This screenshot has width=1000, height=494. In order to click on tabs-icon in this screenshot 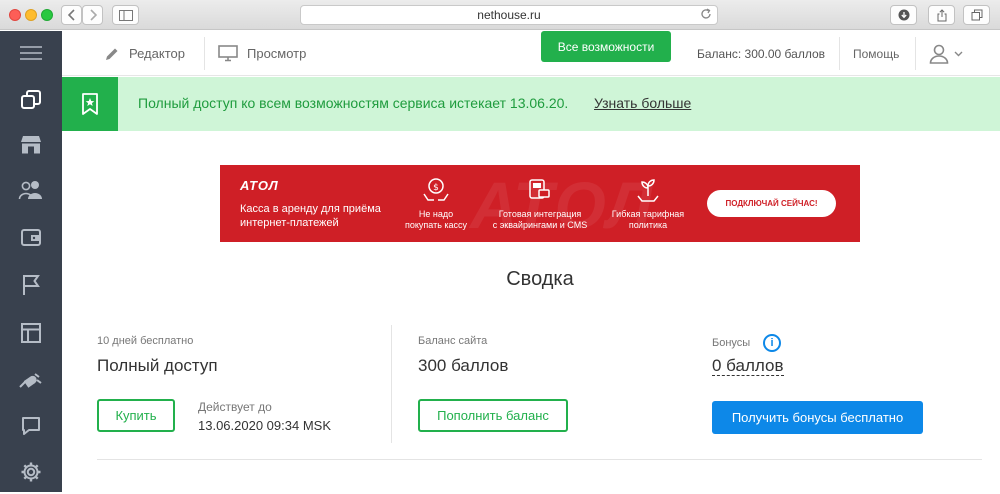, I will do `click(976, 15)`.